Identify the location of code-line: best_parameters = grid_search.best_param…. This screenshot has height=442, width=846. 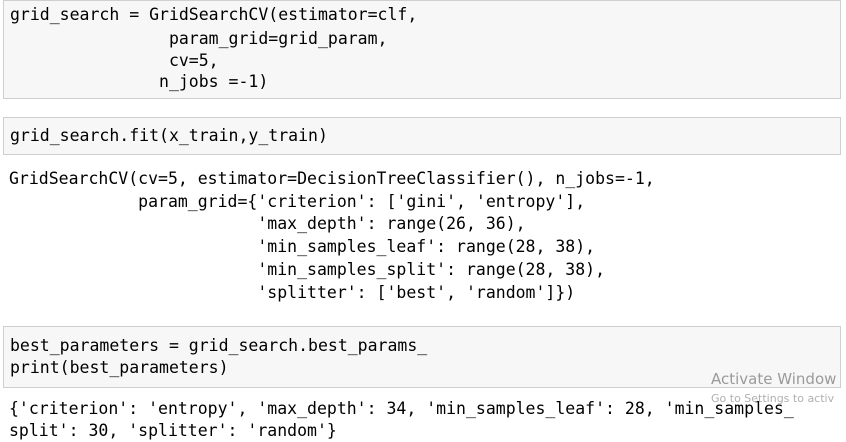
(219, 345).